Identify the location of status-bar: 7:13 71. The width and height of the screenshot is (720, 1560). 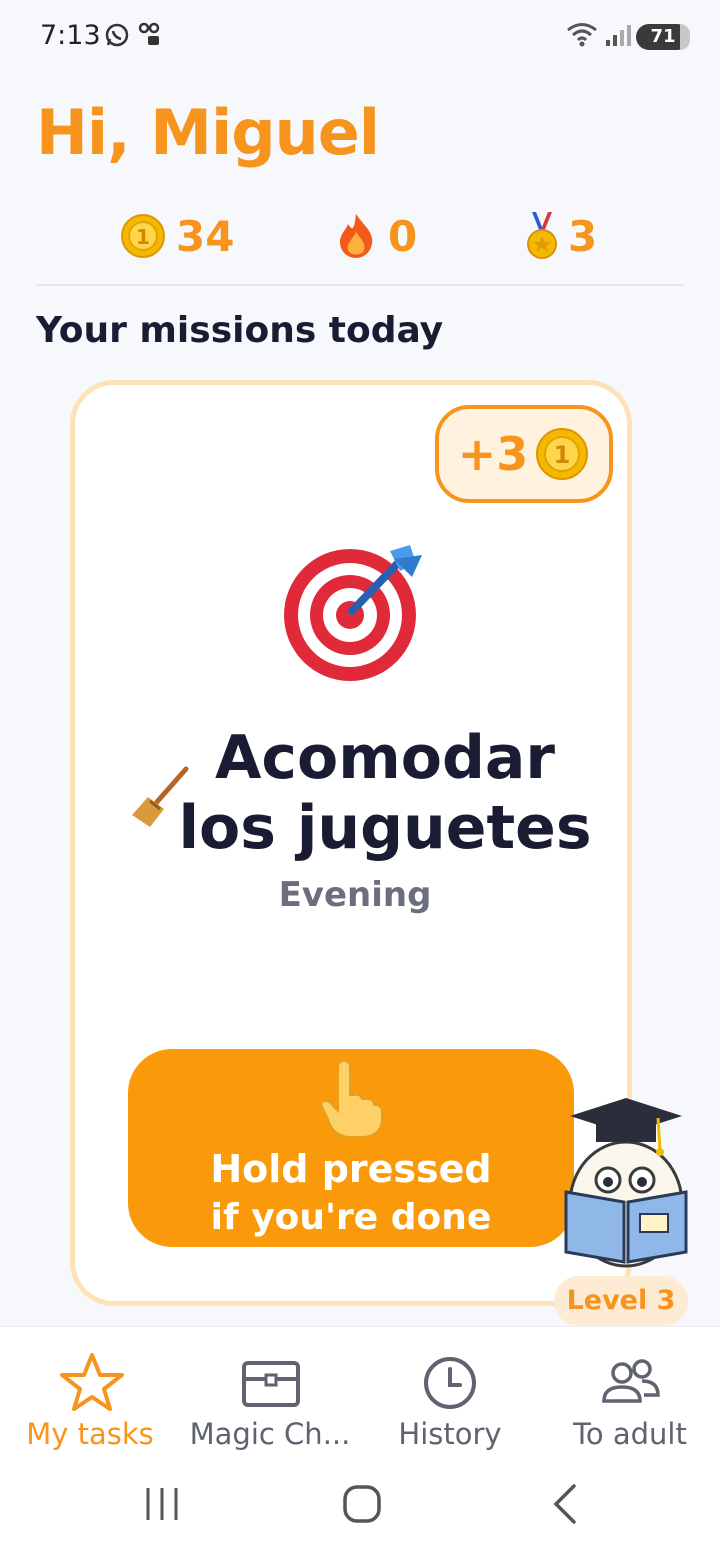
(360, 36).